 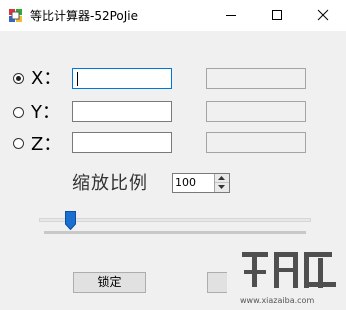 I want to click on result-z, so click(x=256, y=142).